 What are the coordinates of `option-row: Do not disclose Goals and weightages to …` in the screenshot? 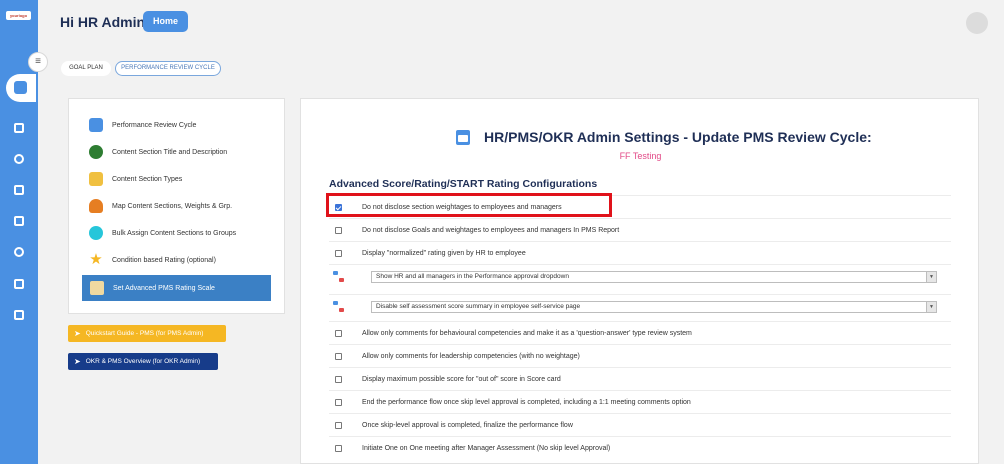 It's located at (640, 229).